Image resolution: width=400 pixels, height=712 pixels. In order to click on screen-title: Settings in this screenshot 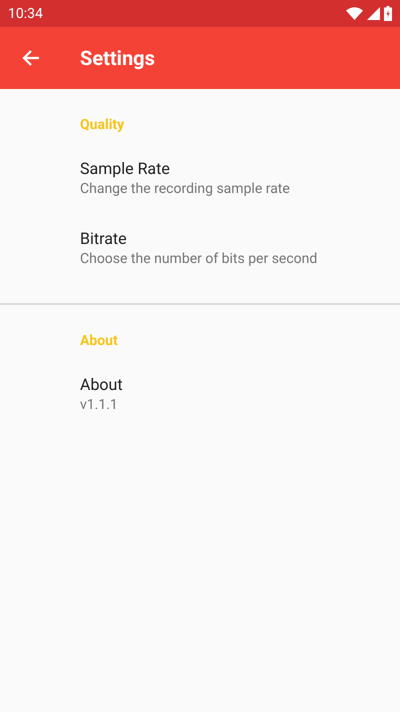, I will do `click(117, 58)`.